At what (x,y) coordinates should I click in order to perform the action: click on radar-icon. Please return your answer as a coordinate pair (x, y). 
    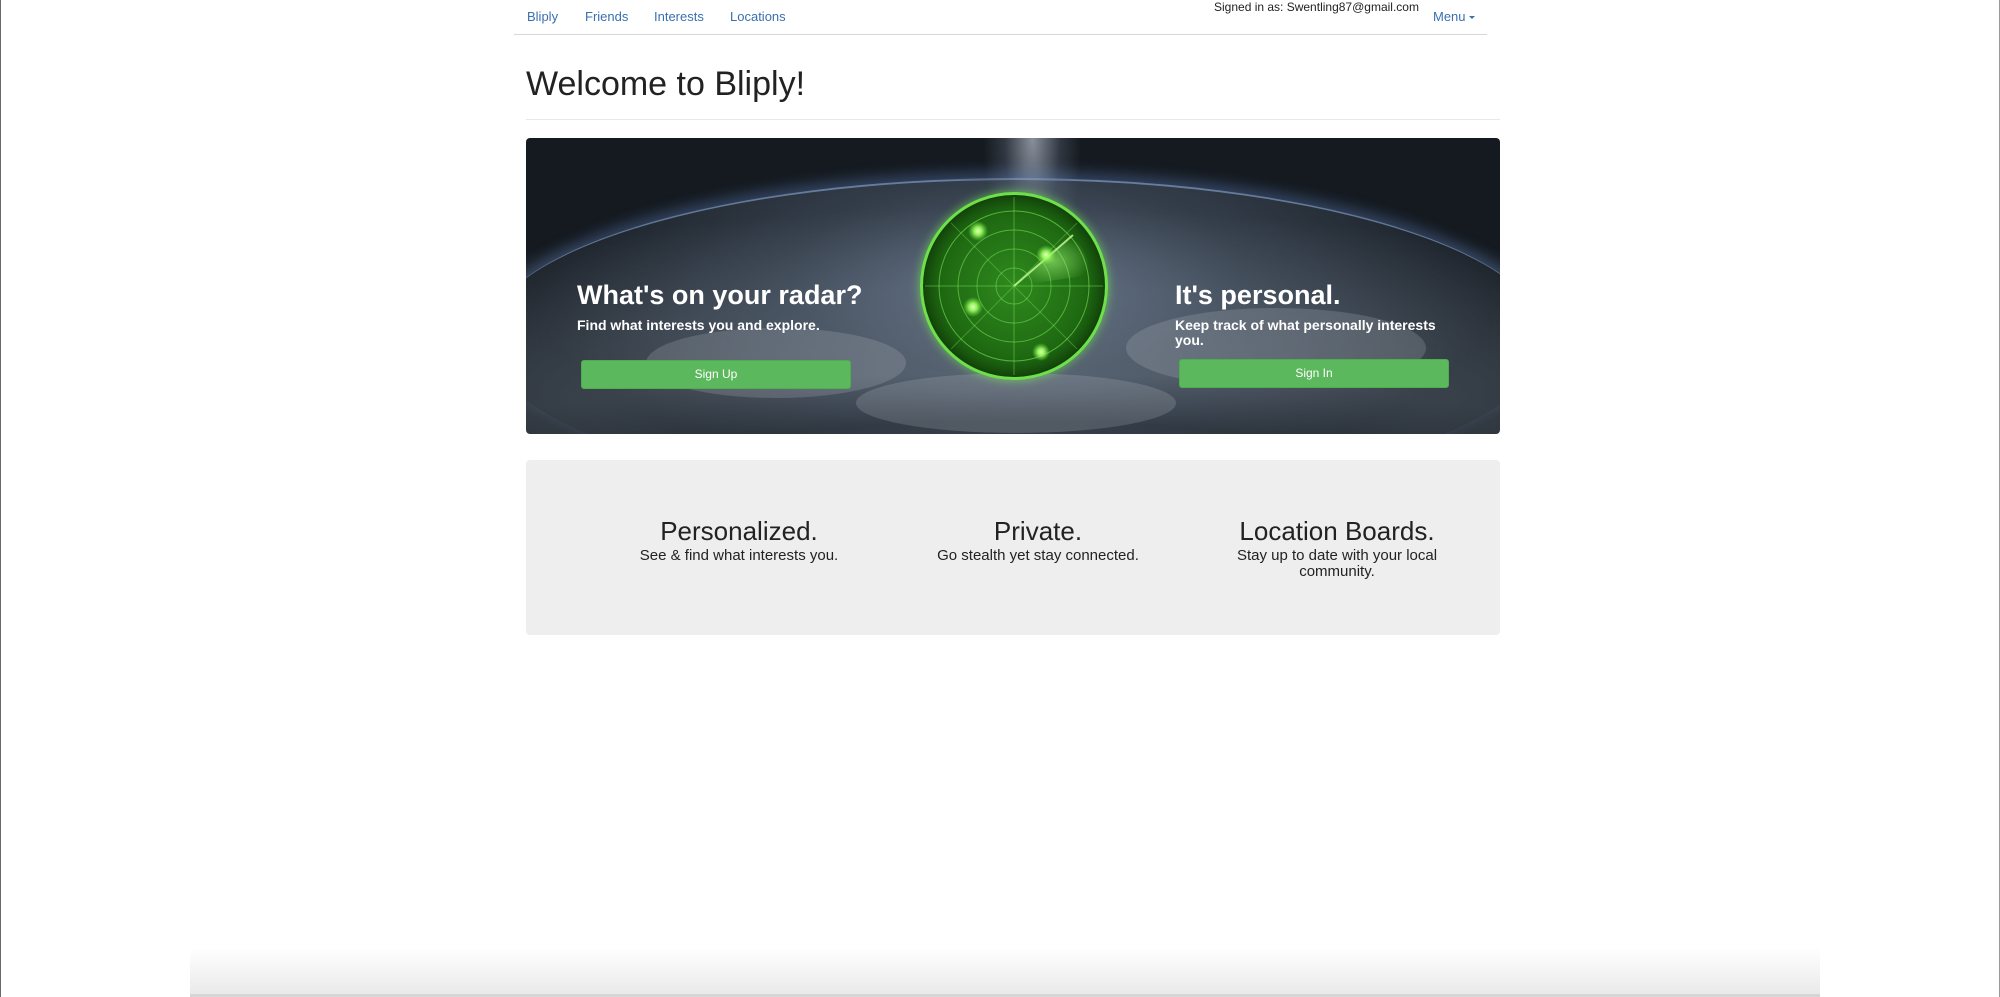
    Looking at the image, I should click on (1014, 286).